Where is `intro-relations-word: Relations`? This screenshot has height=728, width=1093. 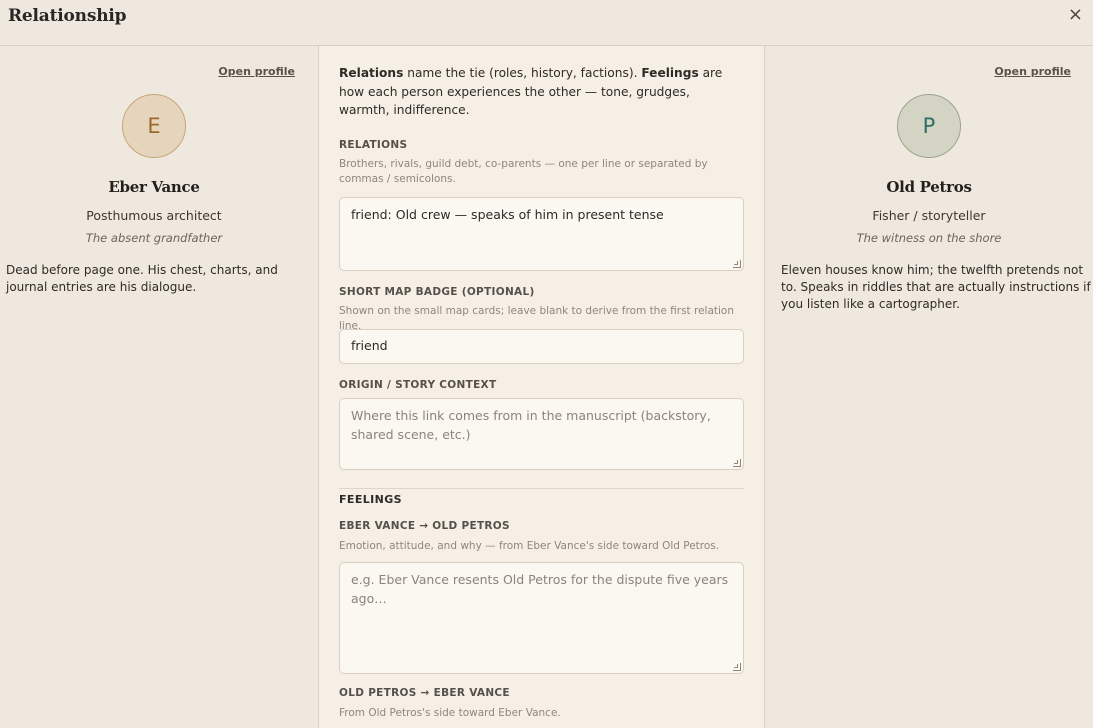 intro-relations-word: Relations is located at coordinates (371, 73).